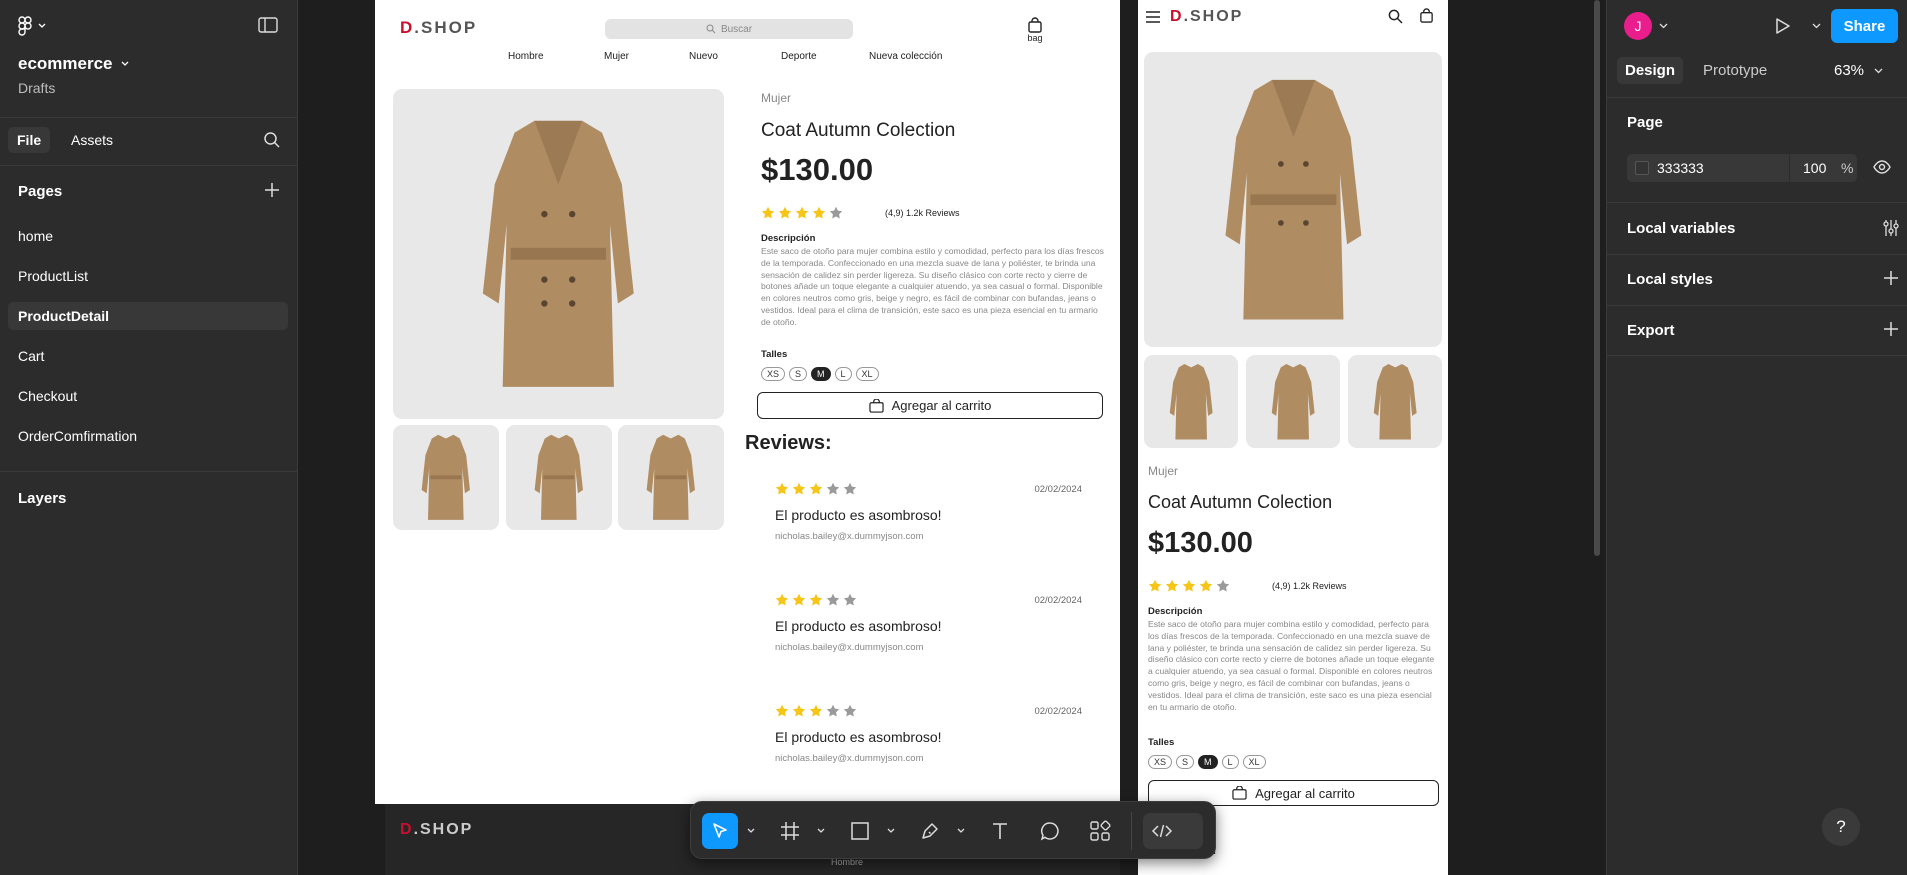 The height and width of the screenshot is (875, 1907). Describe the element at coordinates (1161, 742) in the screenshot. I see `sizes-label: Talles` at that location.